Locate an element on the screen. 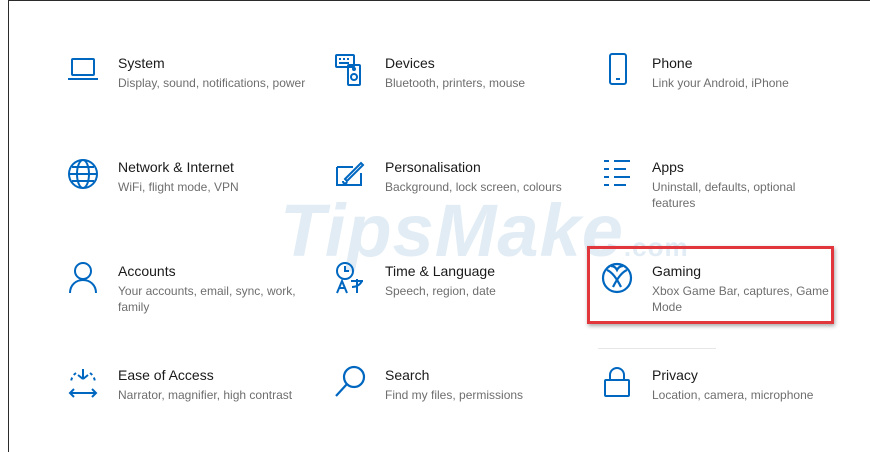 Image resolution: width=870 pixels, height=452 pixels. tile-subtitle: Background, lock screen, colours is located at coordinates (473, 187).